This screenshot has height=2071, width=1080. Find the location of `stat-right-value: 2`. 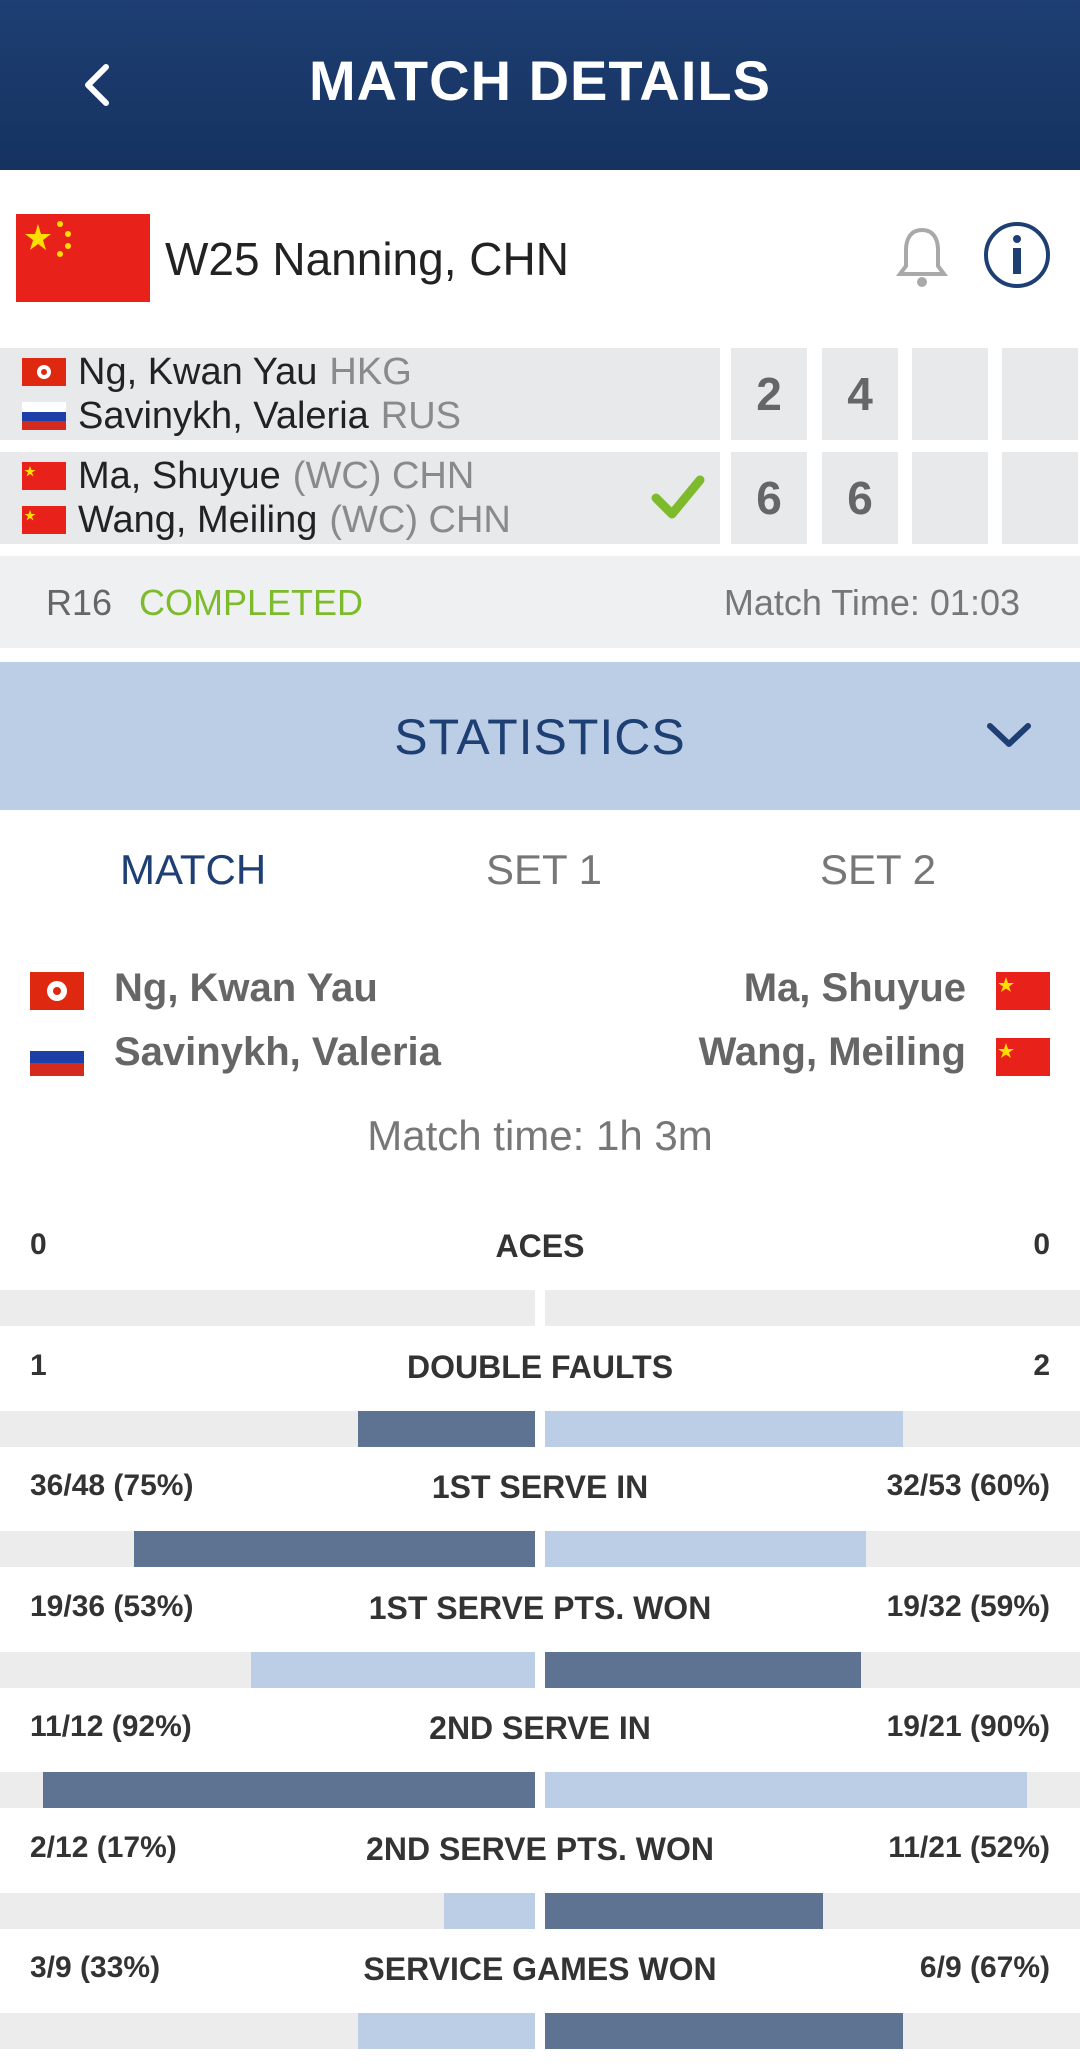

stat-right-value: 2 is located at coordinates (1041, 1365).